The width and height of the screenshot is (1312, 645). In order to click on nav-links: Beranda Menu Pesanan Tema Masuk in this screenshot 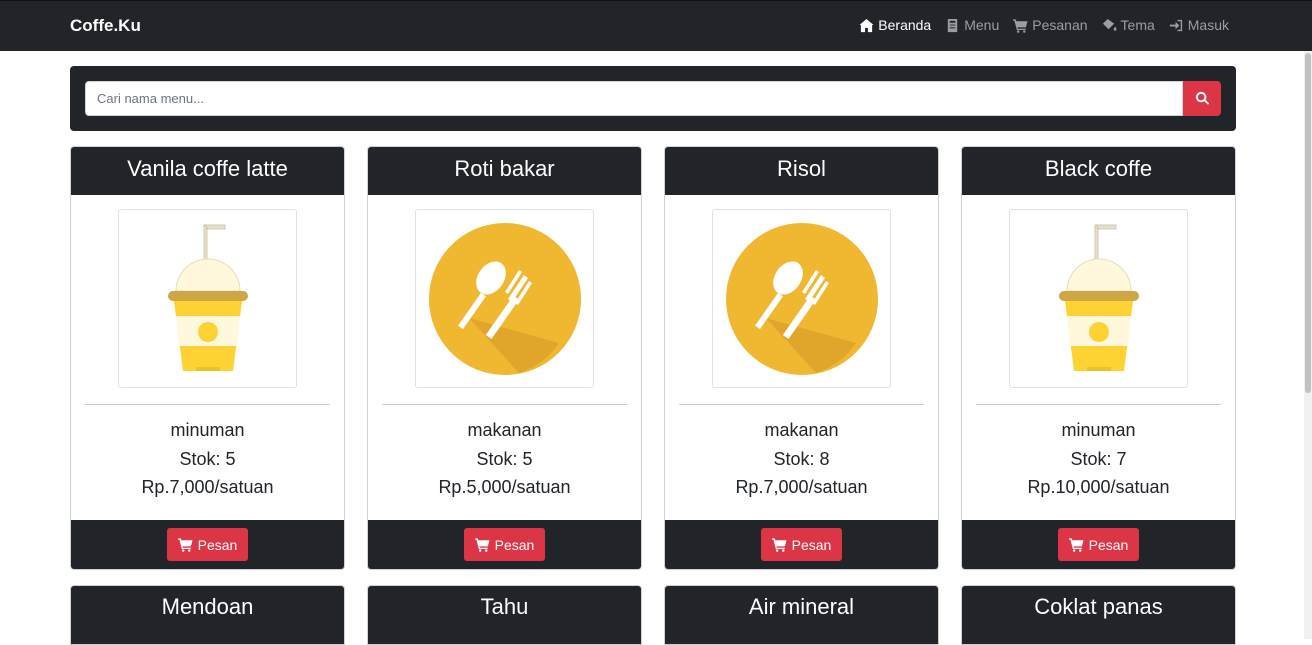, I will do `click(1044, 25)`.